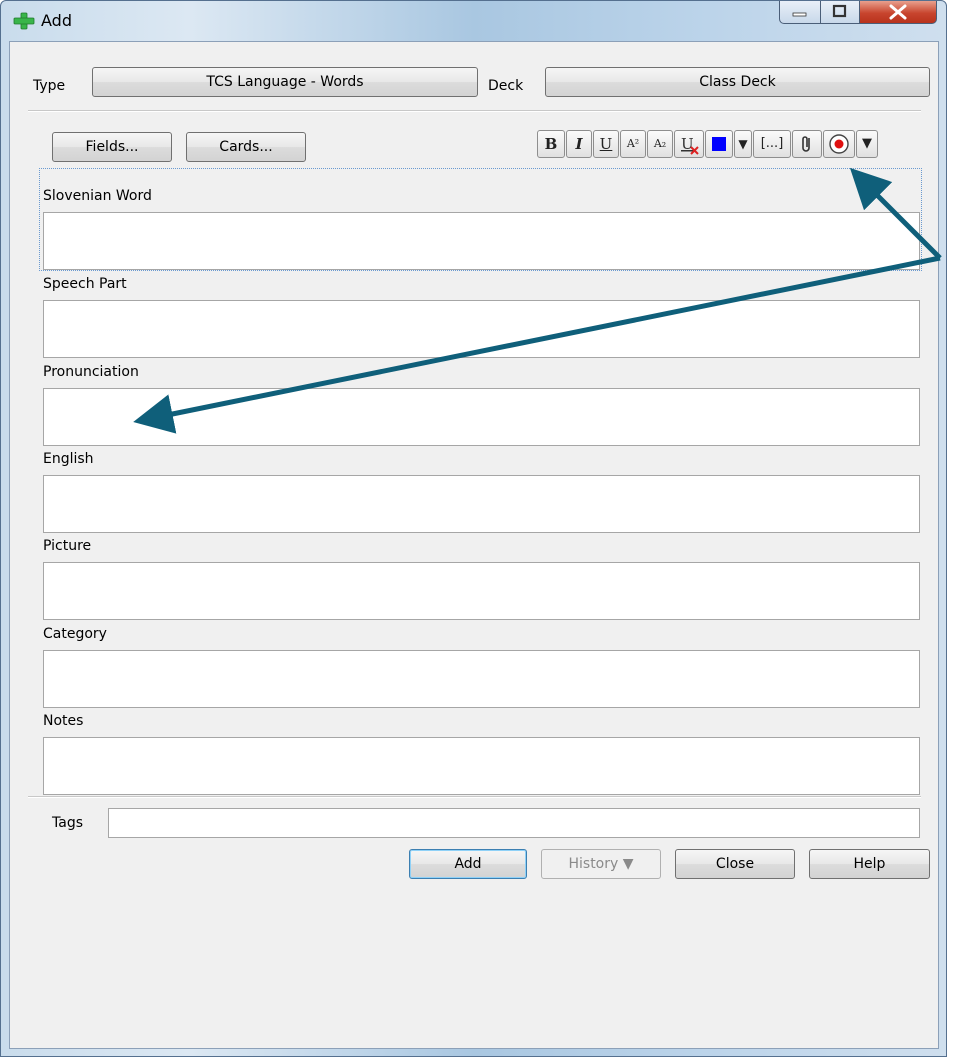 This screenshot has width=955, height=1061. I want to click on field-input-pronunciation, so click(481, 417).